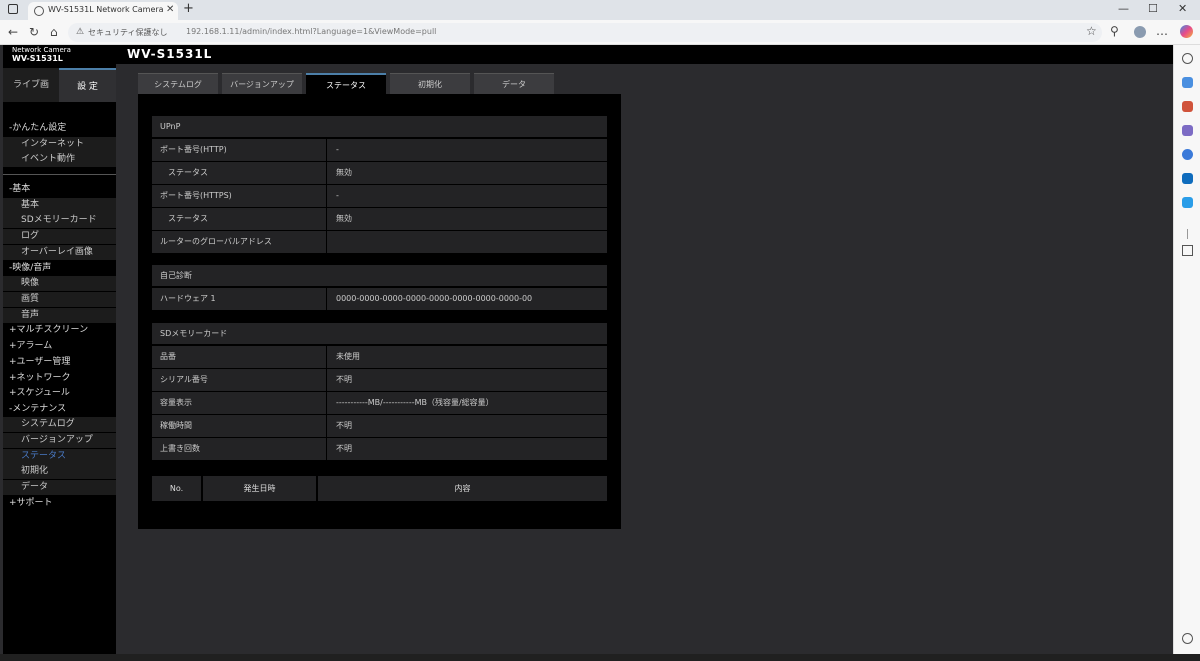 The width and height of the screenshot is (1200, 661). What do you see at coordinates (59, 268) in the screenshot?
I see `nav-video-audio-group: -映像/音声` at bounding box center [59, 268].